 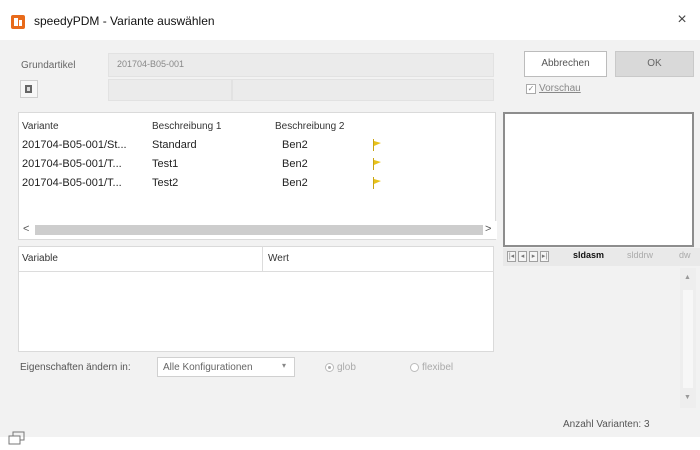 I want to click on tab-prev-icon: ◂, so click(x=522, y=256).